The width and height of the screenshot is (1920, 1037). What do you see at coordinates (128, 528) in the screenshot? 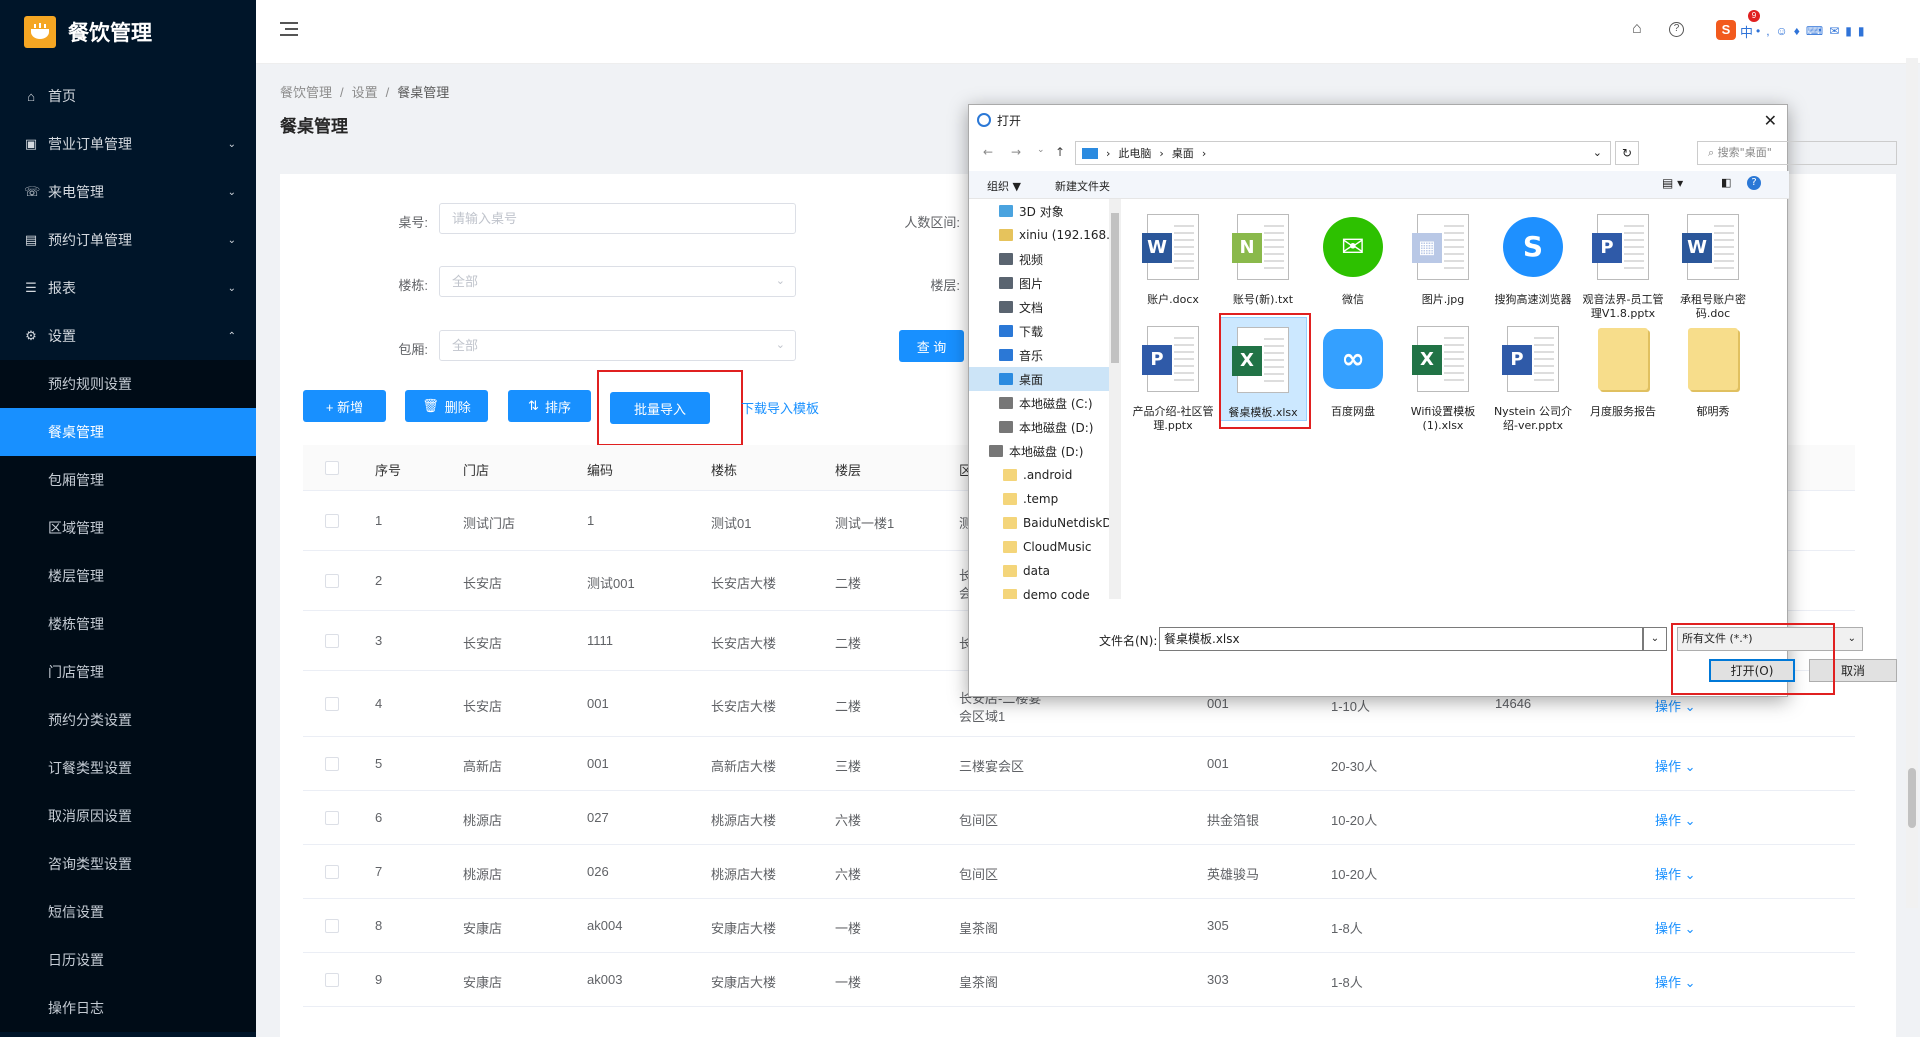
I see `submenu-item: 区域管理` at bounding box center [128, 528].